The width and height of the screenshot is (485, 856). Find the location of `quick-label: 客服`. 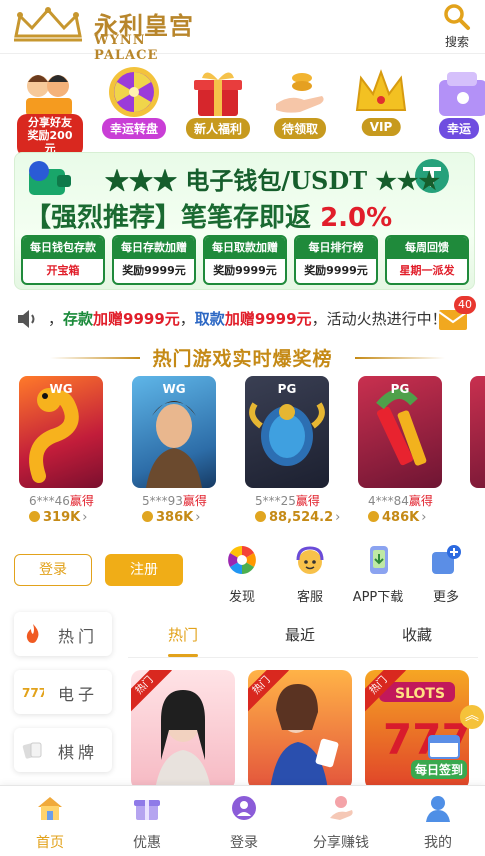

quick-label: 客服 is located at coordinates (309, 597).